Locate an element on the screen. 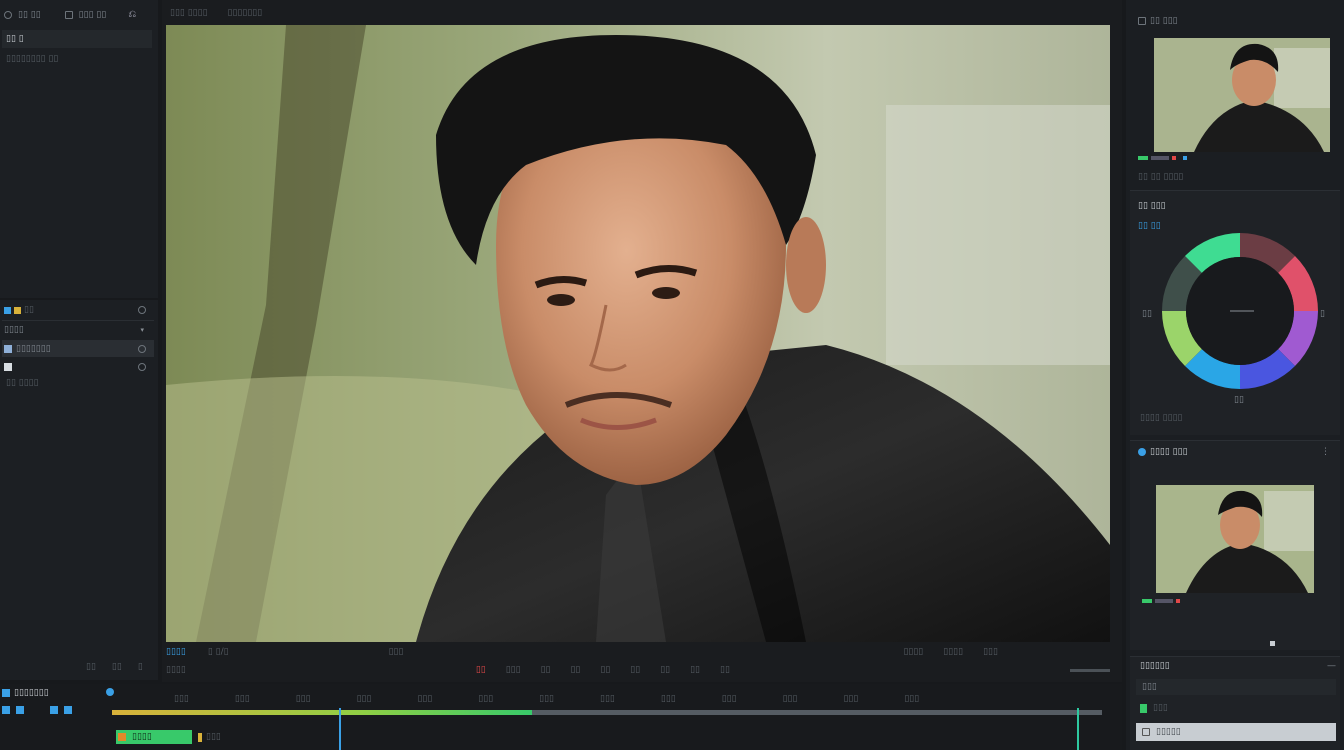 This screenshot has width=1344, height=750. wheel-right: ▯ is located at coordinates (1322, 314).